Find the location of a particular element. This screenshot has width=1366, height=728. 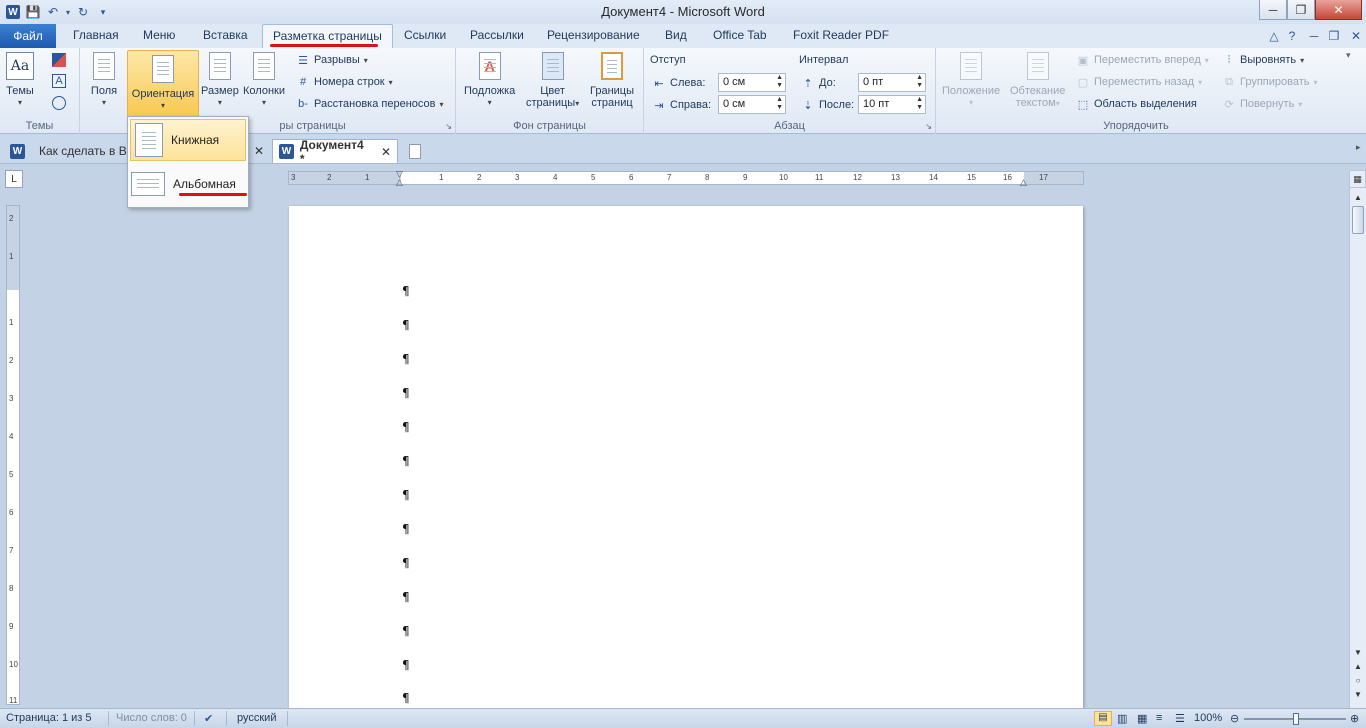

outline-view-icon: ≡ is located at coordinates (1159, 718).